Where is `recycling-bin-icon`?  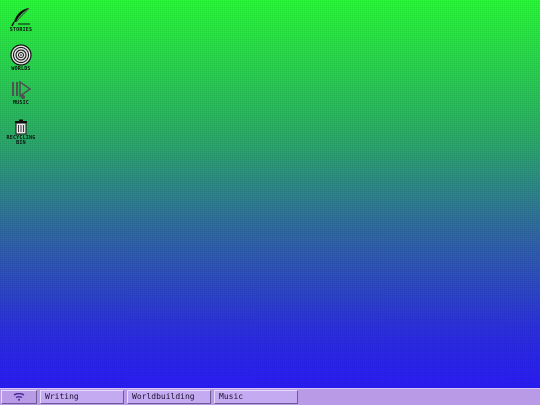
recycling-bin-icon is located at coordinates (21, 127).